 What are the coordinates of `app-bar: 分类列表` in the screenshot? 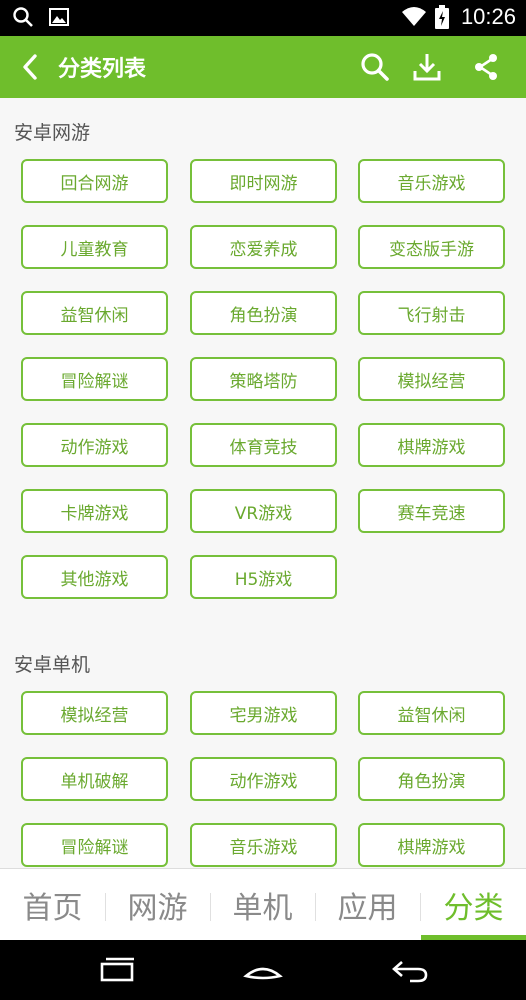 It's located at (263, 67).